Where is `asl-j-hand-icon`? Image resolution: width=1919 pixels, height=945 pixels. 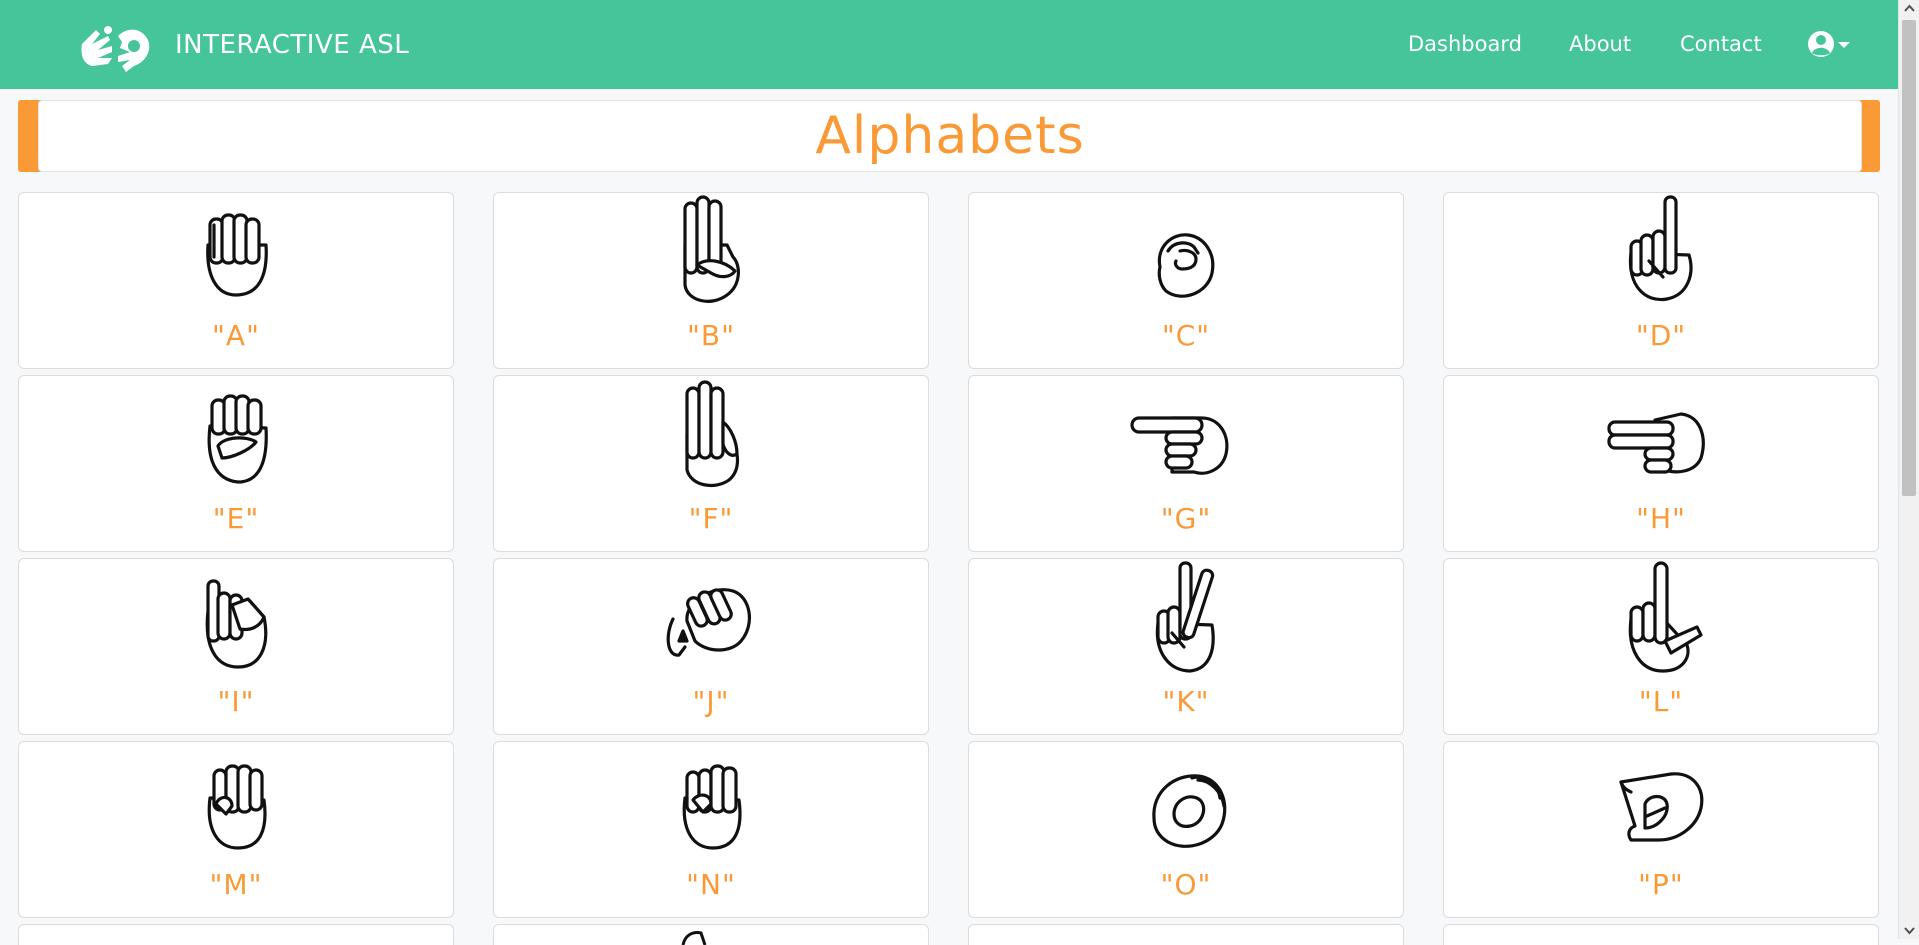 asl-j-hand-icon is located at coordinates (708, 622).